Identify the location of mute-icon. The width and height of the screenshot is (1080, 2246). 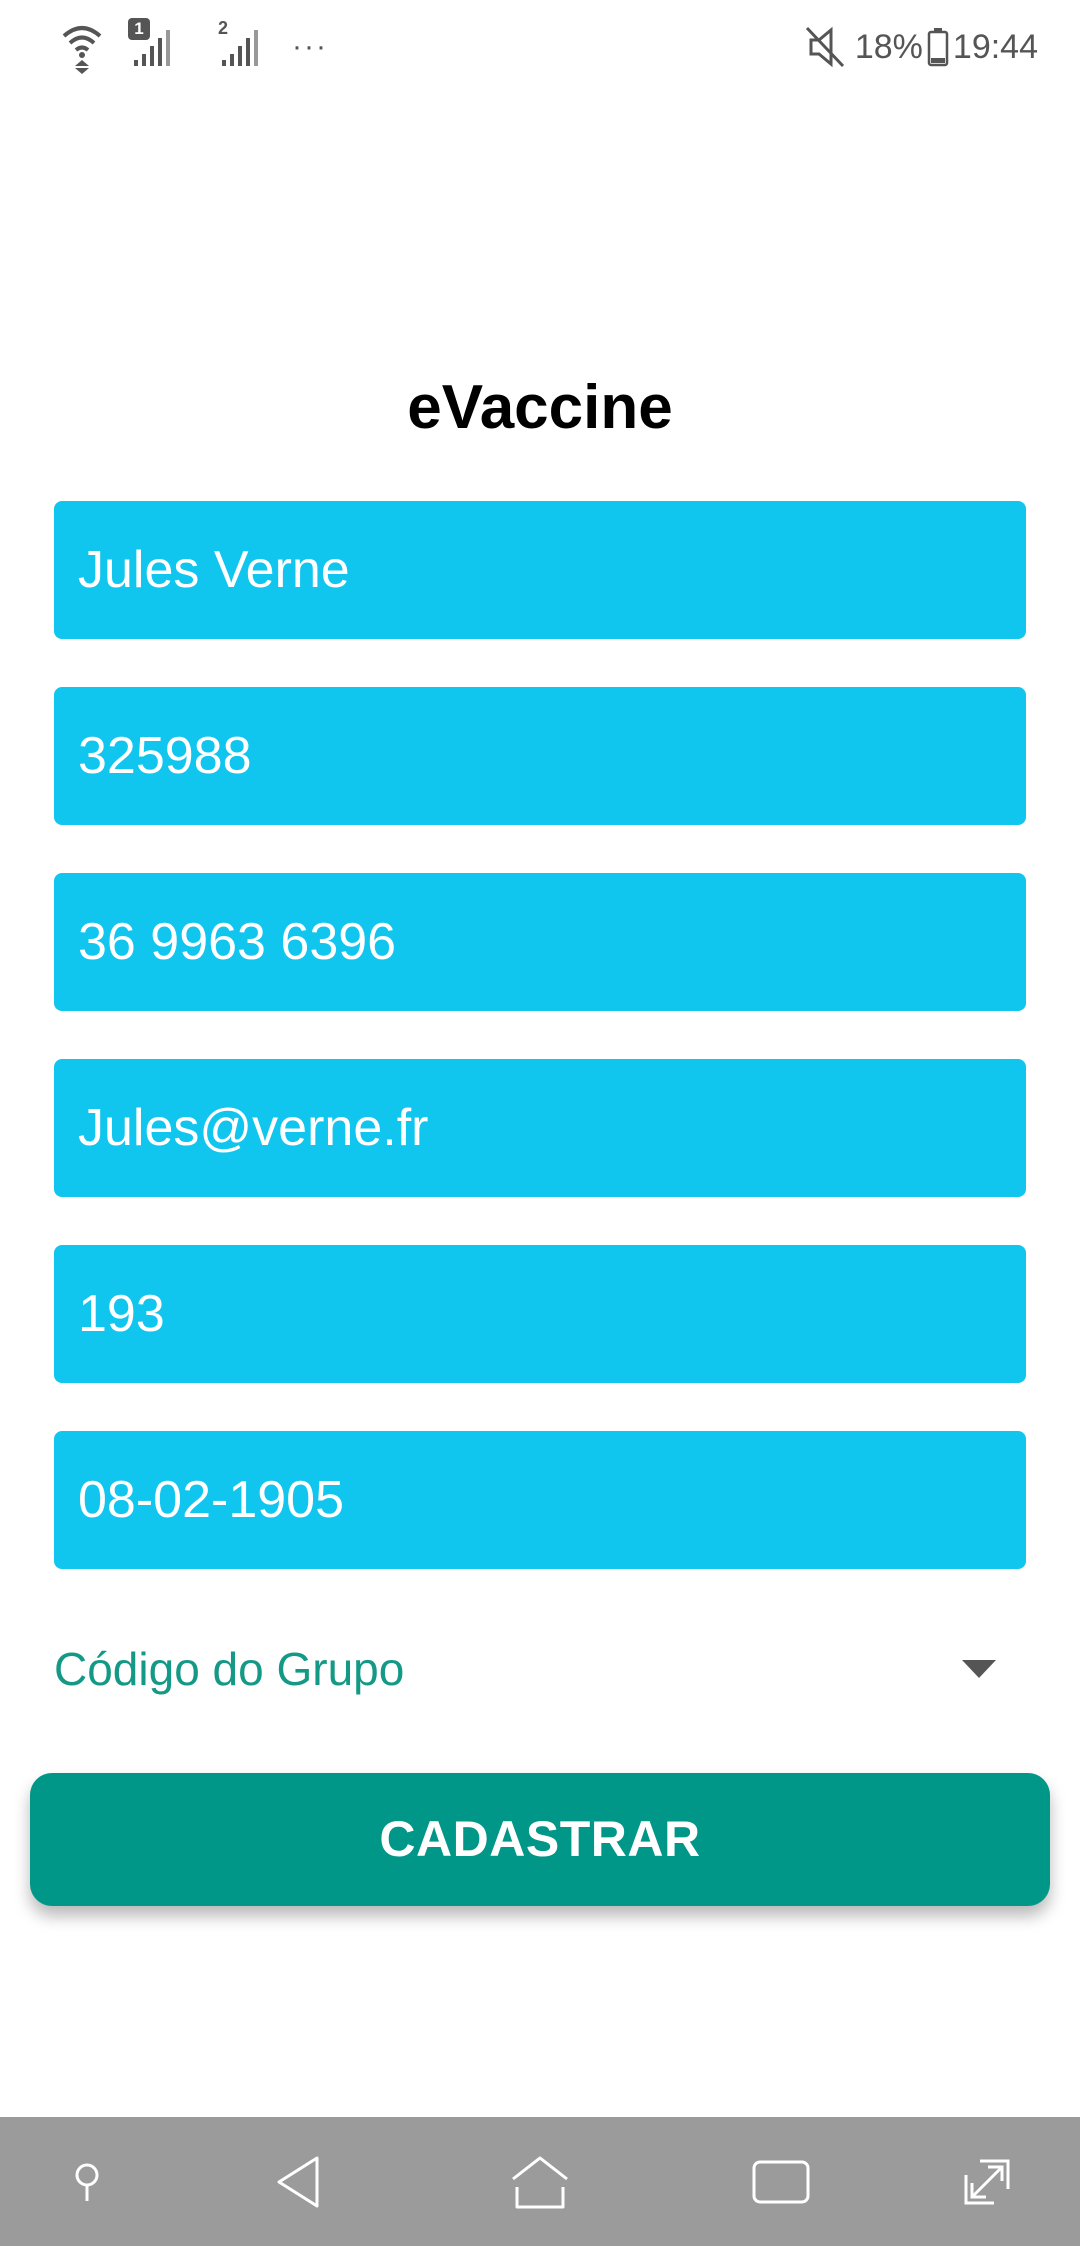
(825, 47).